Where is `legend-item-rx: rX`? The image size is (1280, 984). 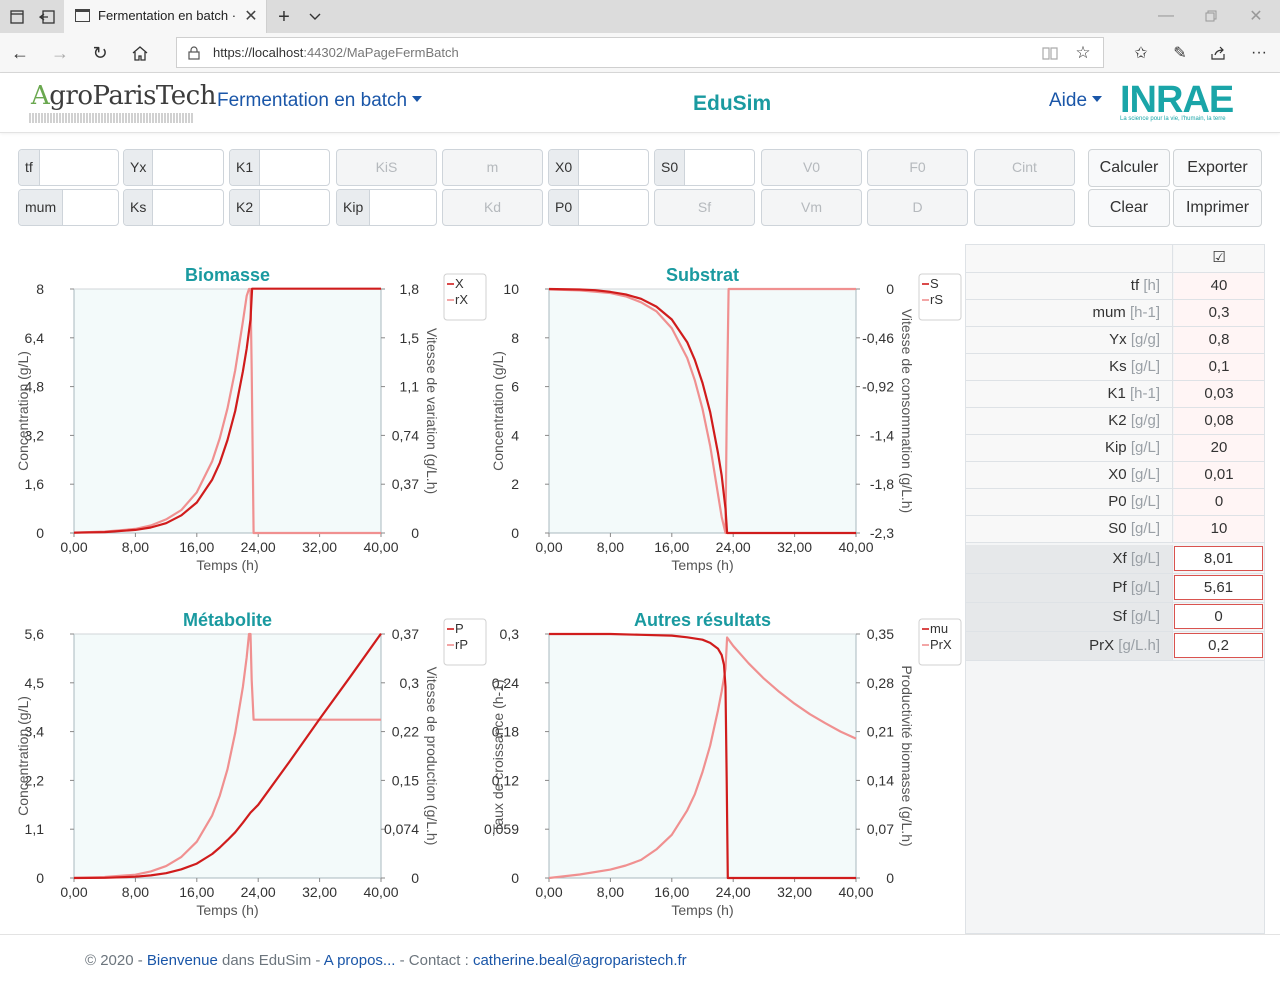
legend-item-rx: rX is located at coordinates (461, 299).